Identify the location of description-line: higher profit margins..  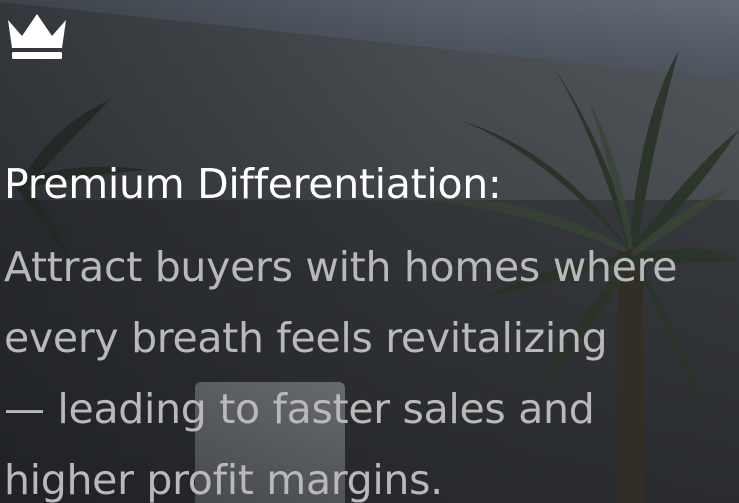
(223, 479).